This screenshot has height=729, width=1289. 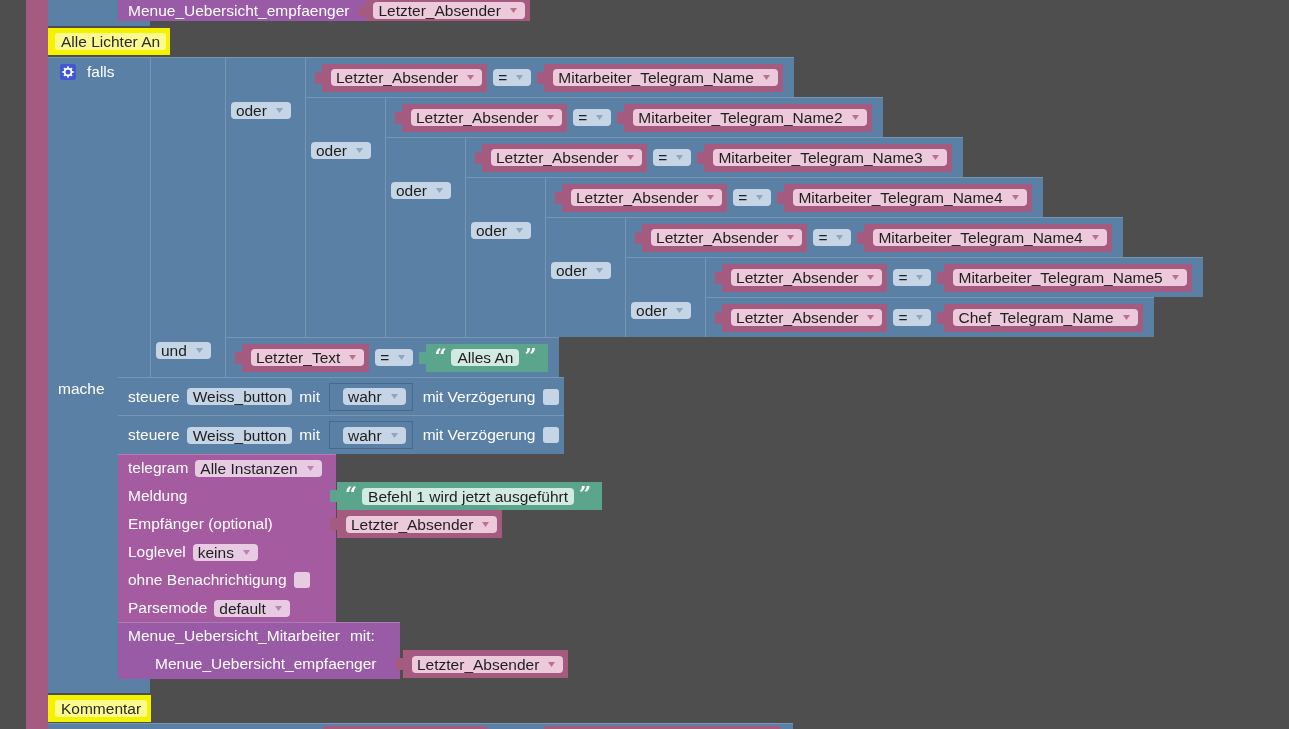 I want to click on variable-dropdown: Mitarbeiter_Telegram_Name5, so click(x=1070, y=277).